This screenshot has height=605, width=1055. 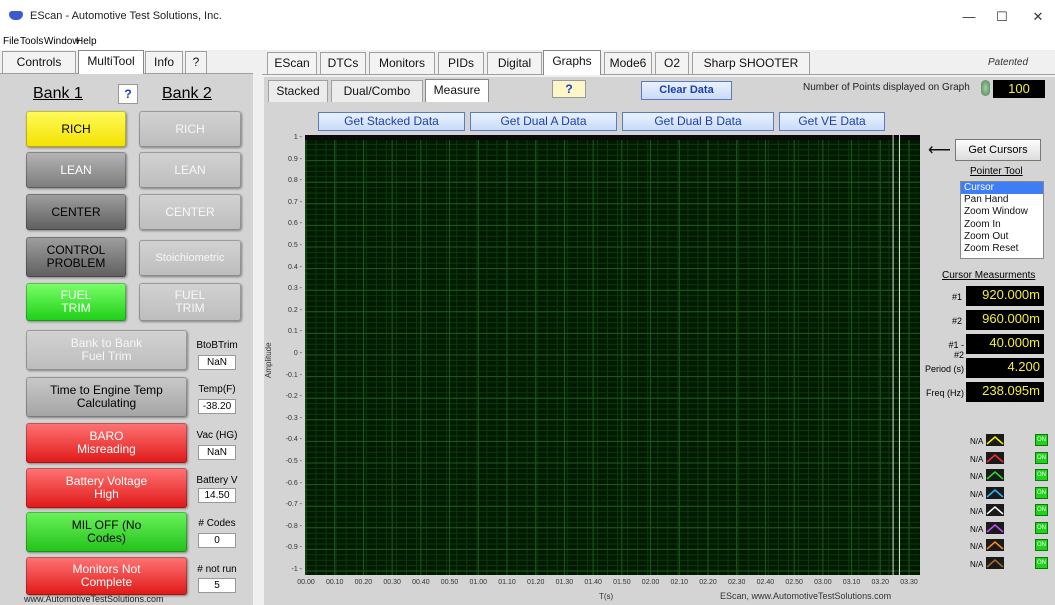 I want to click on x-tick-label: 00.50, so click(x=449, y=582).